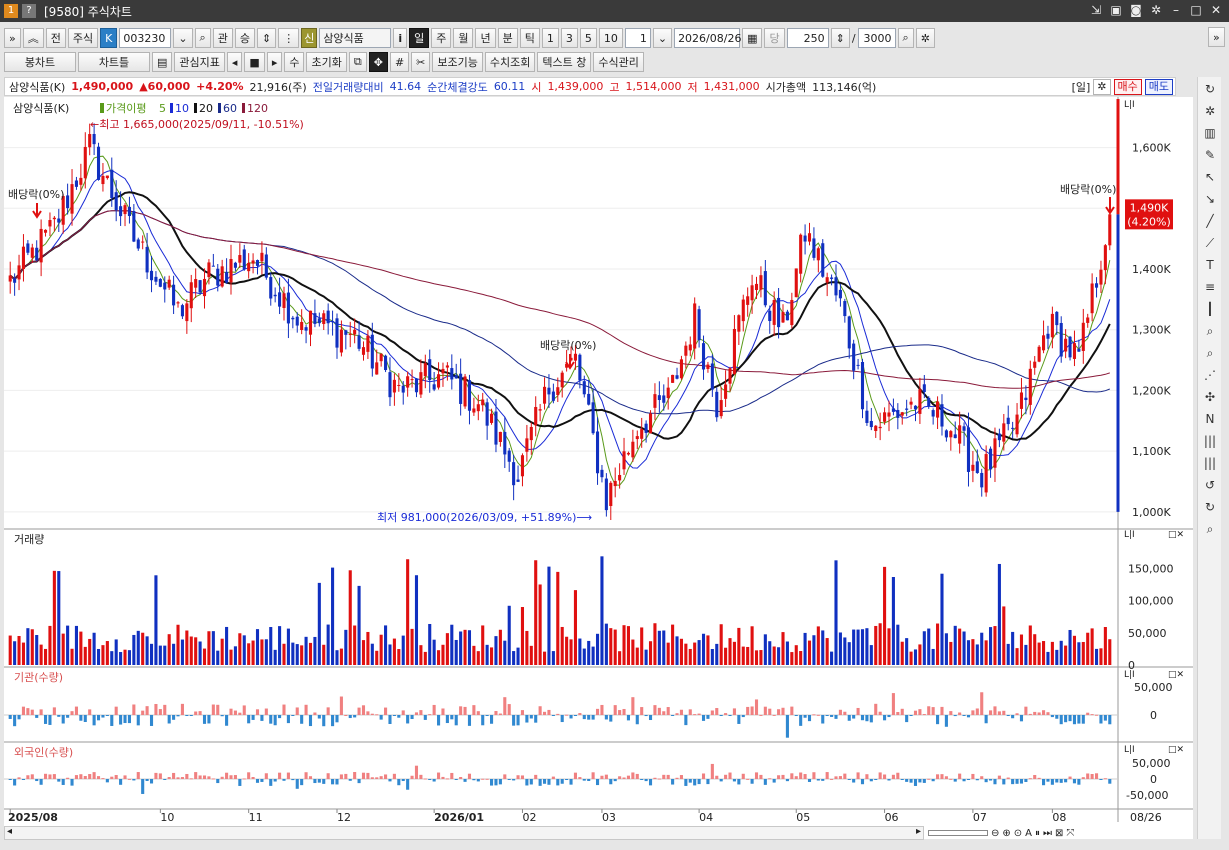  What do you see at coordinates (1216, 10) in the screenshot?
I see `close-icon: ✕` at bounding box center [1216, 10].